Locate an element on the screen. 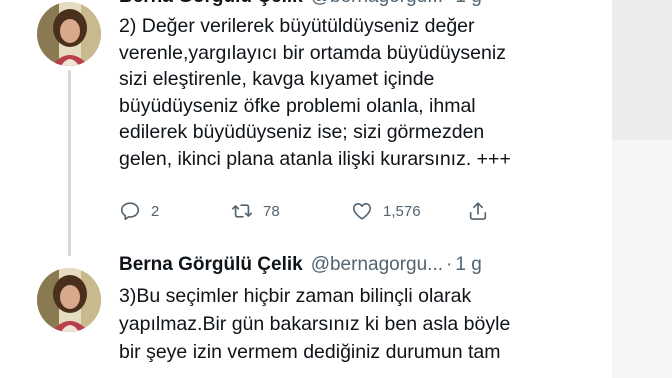  retweet-icon is located at coordinates (242, 211).